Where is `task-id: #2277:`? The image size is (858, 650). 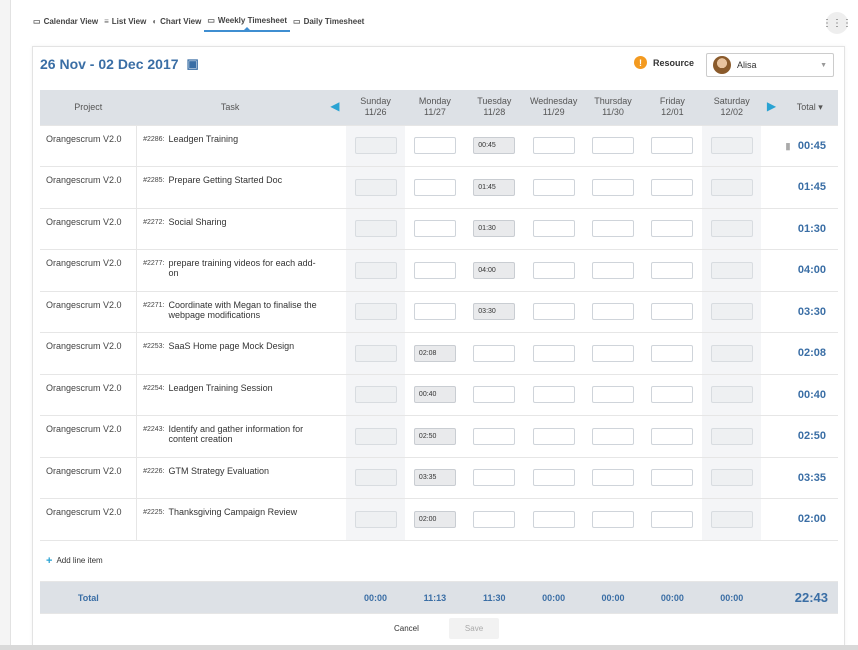
task-id: #2277: is located at coordinates (153, 268).